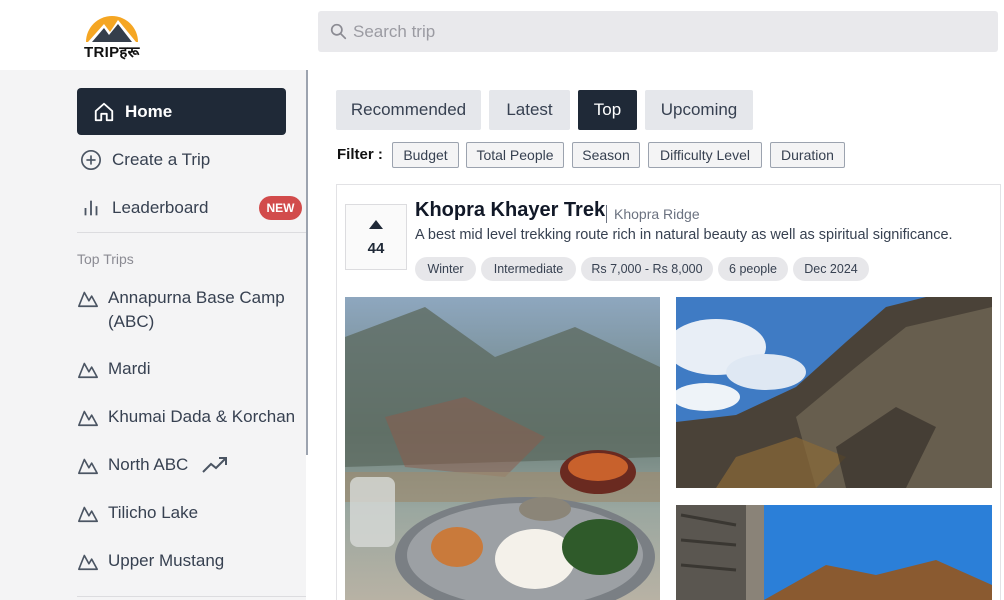  I want to click on top-trips-heading: Top Trips, so click(105, 259).